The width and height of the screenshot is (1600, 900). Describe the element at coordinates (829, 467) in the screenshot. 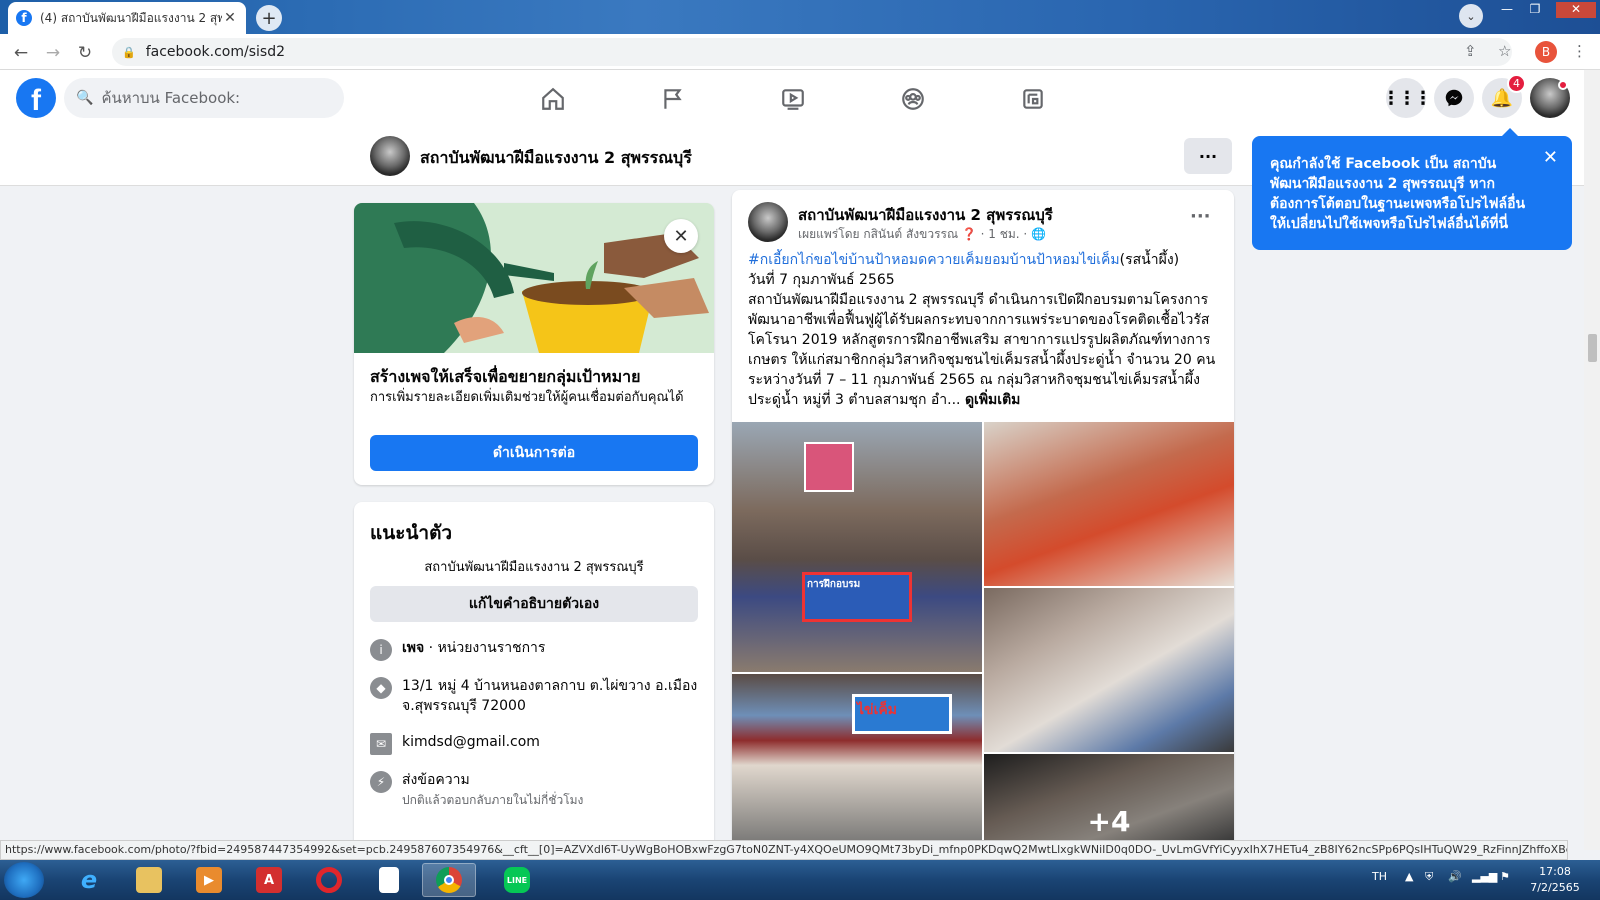

I see `shop-sign` at that location.